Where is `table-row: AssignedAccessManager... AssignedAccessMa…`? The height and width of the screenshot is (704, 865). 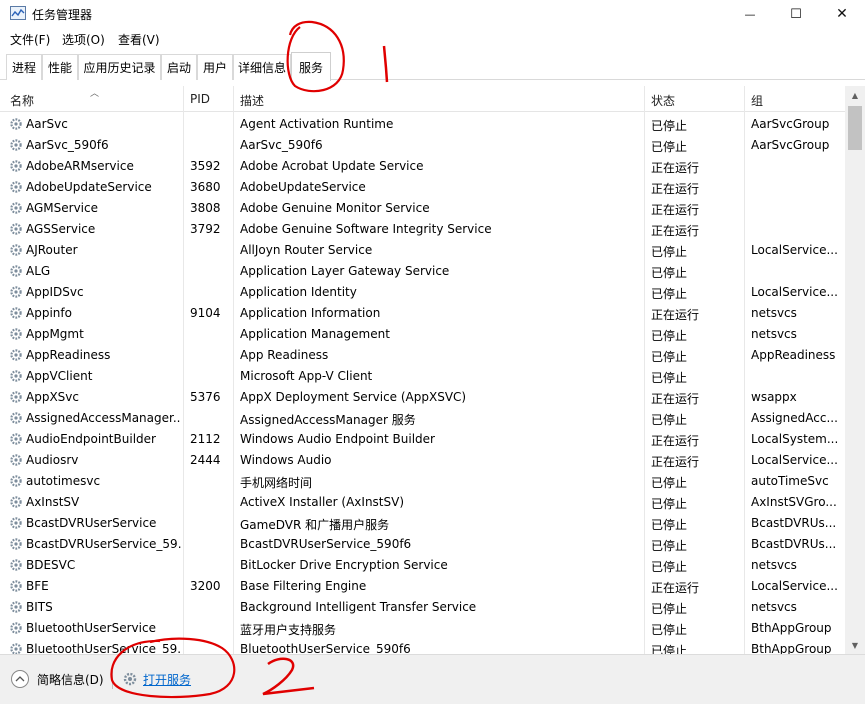 table-row: AssignedAccessManager... AssignedAccessMa… is located at coordinates (422, 418).